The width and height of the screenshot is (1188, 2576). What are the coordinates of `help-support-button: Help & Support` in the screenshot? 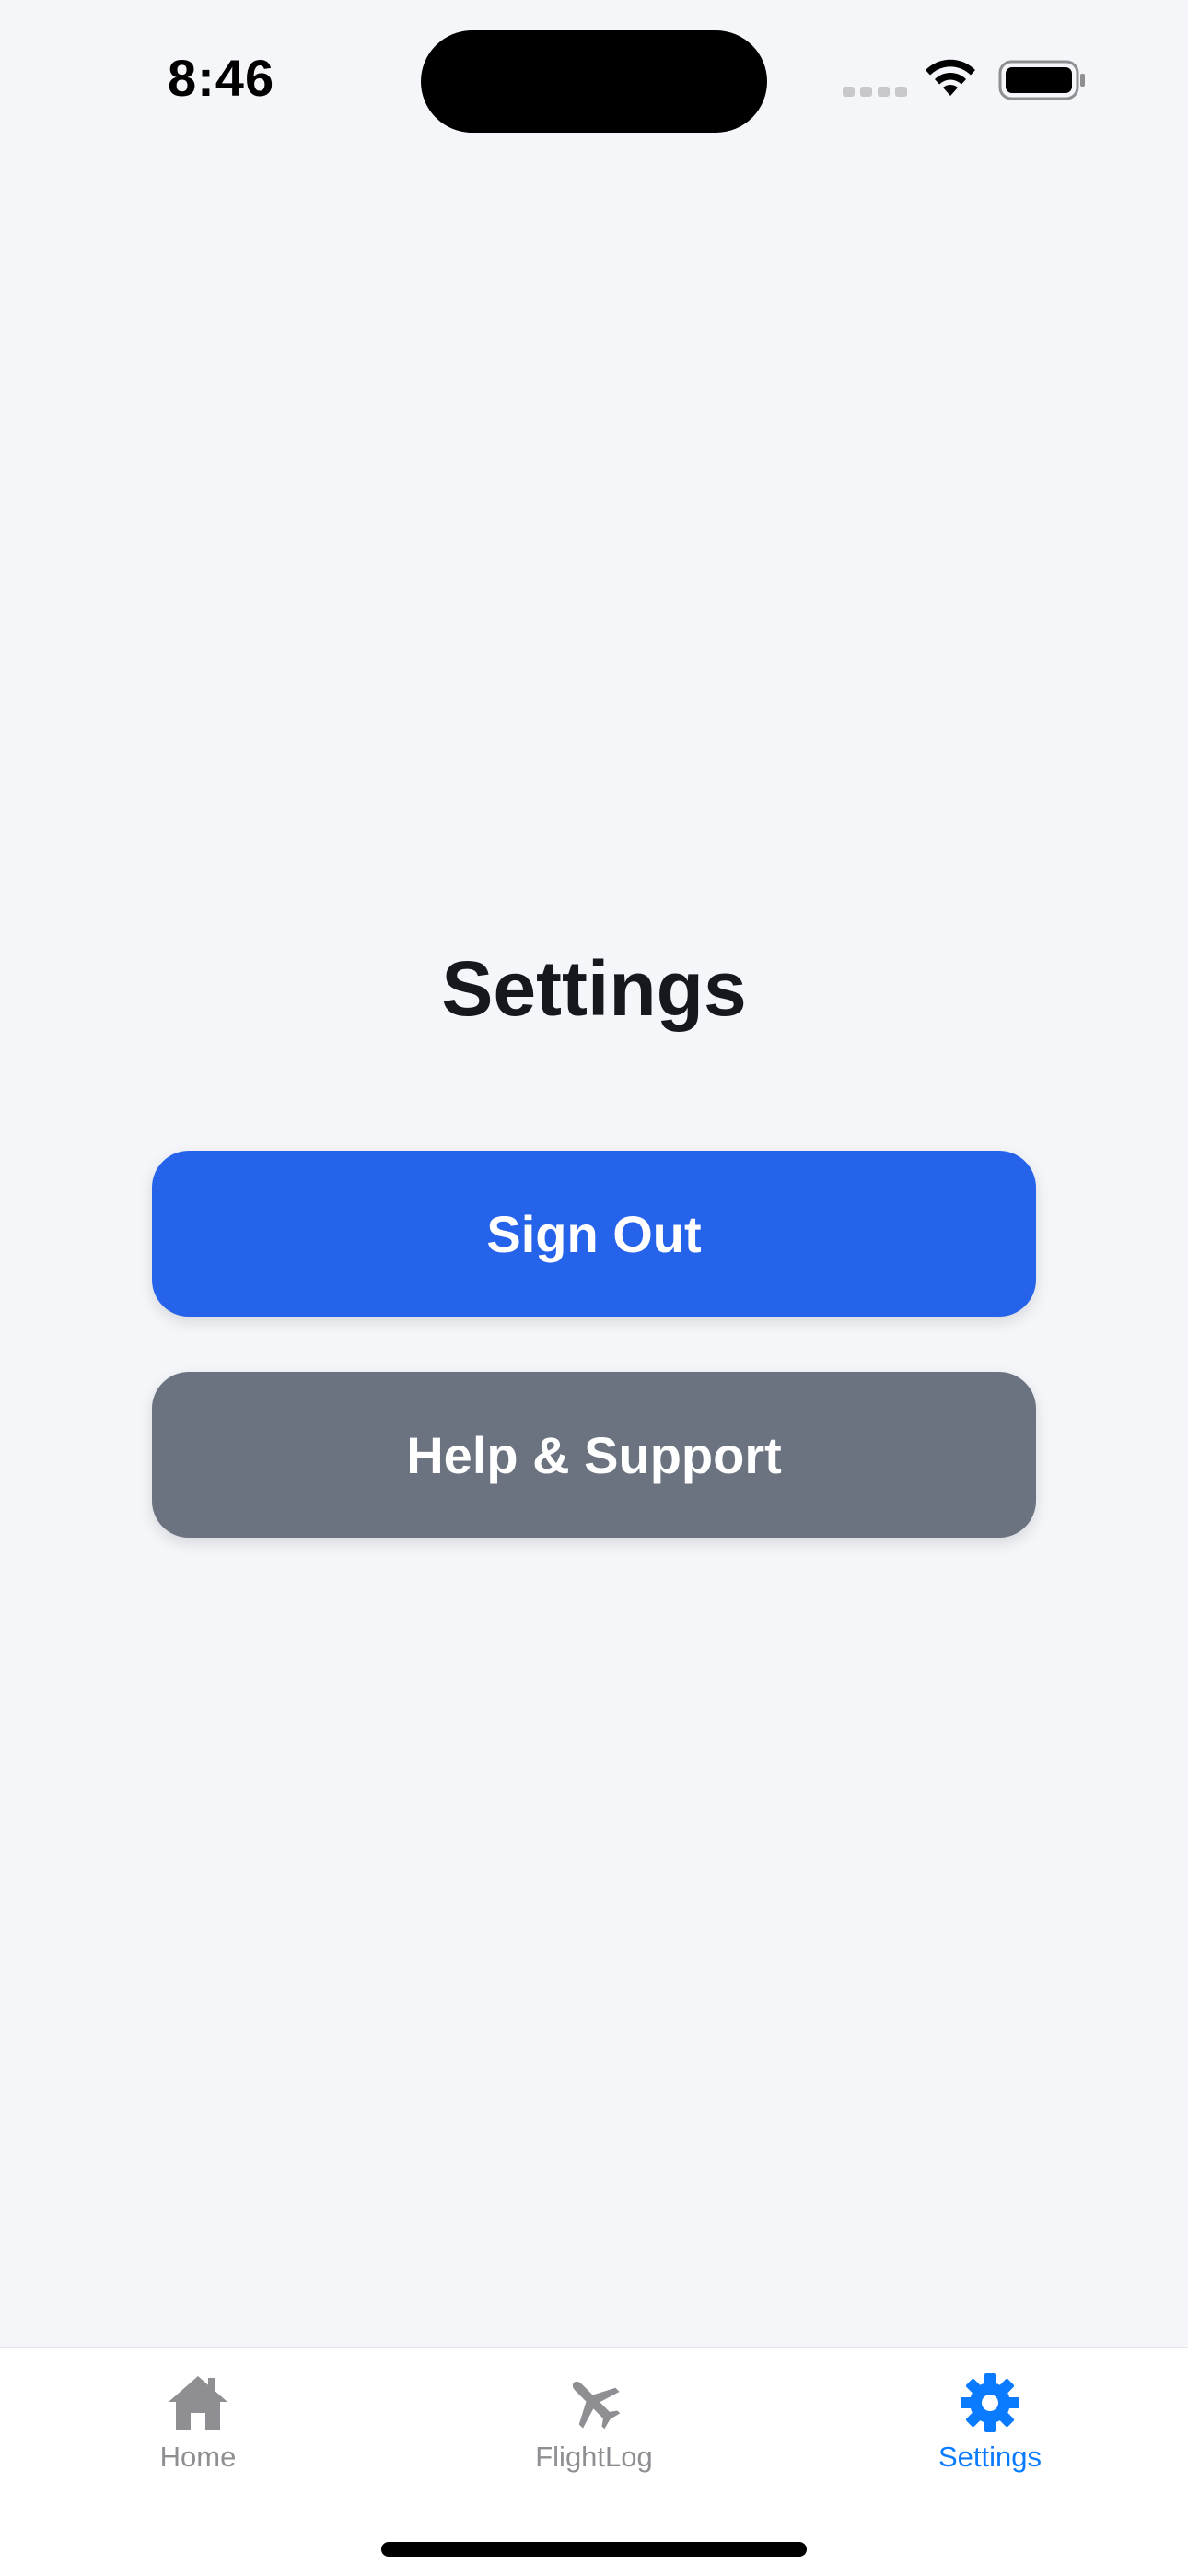 It's located at (594, 1455).